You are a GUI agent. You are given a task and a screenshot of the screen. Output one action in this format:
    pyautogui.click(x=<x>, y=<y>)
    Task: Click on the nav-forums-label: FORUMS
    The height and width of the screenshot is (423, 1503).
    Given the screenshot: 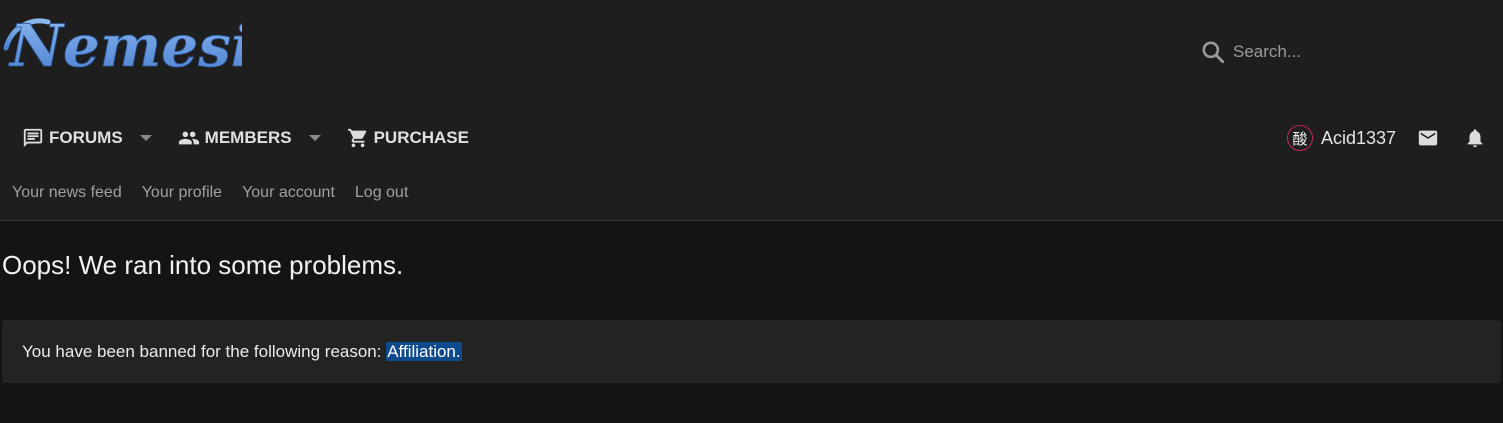 What is the action you would take?
    pyautogui.click(x=86, y=137)
    